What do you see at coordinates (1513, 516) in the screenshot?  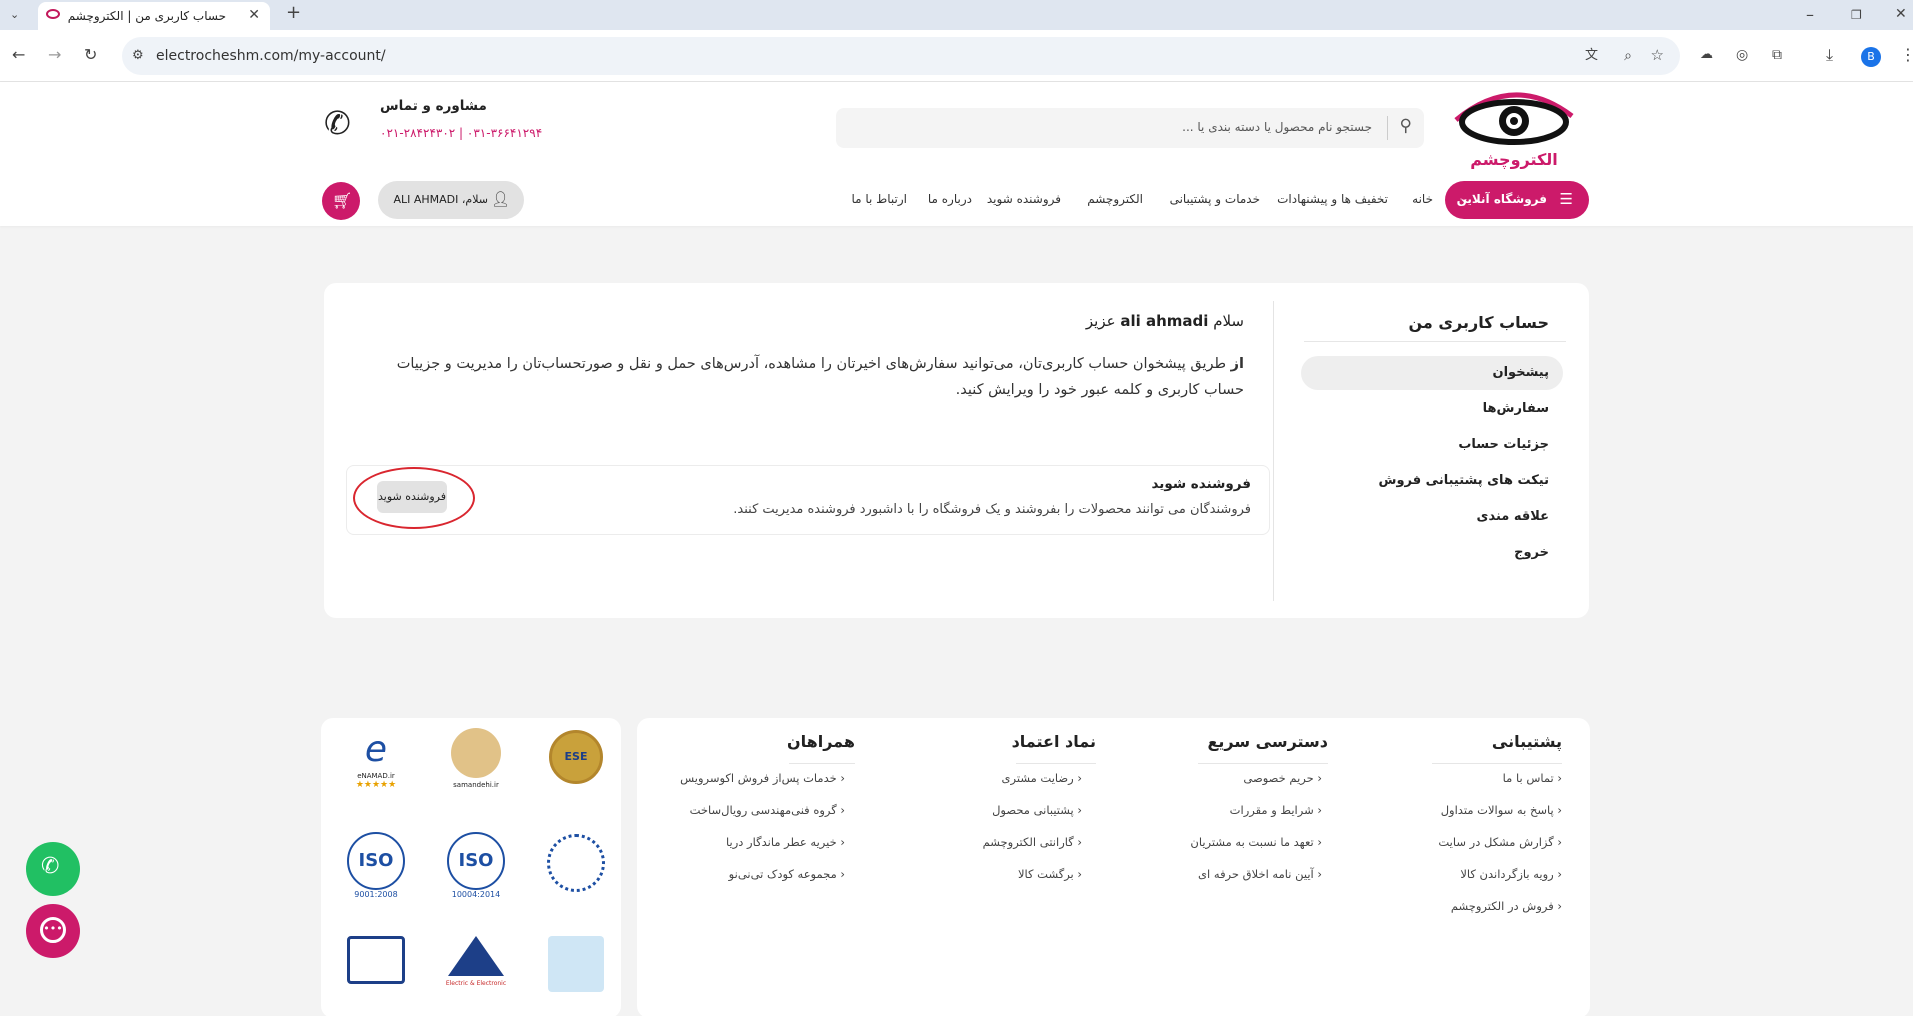 I see `menu-item-wishlist: علاقه مندی` at bounding box center [1513, 516].